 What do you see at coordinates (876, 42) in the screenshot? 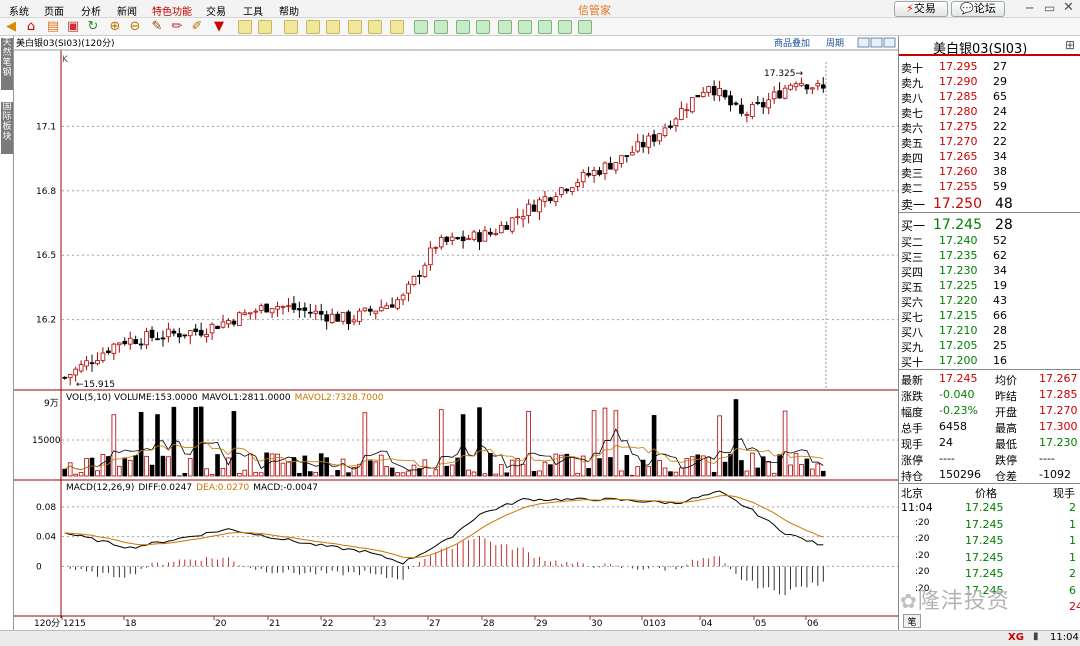
I see `zoom-out-icon` at bounding box center [876, 42].